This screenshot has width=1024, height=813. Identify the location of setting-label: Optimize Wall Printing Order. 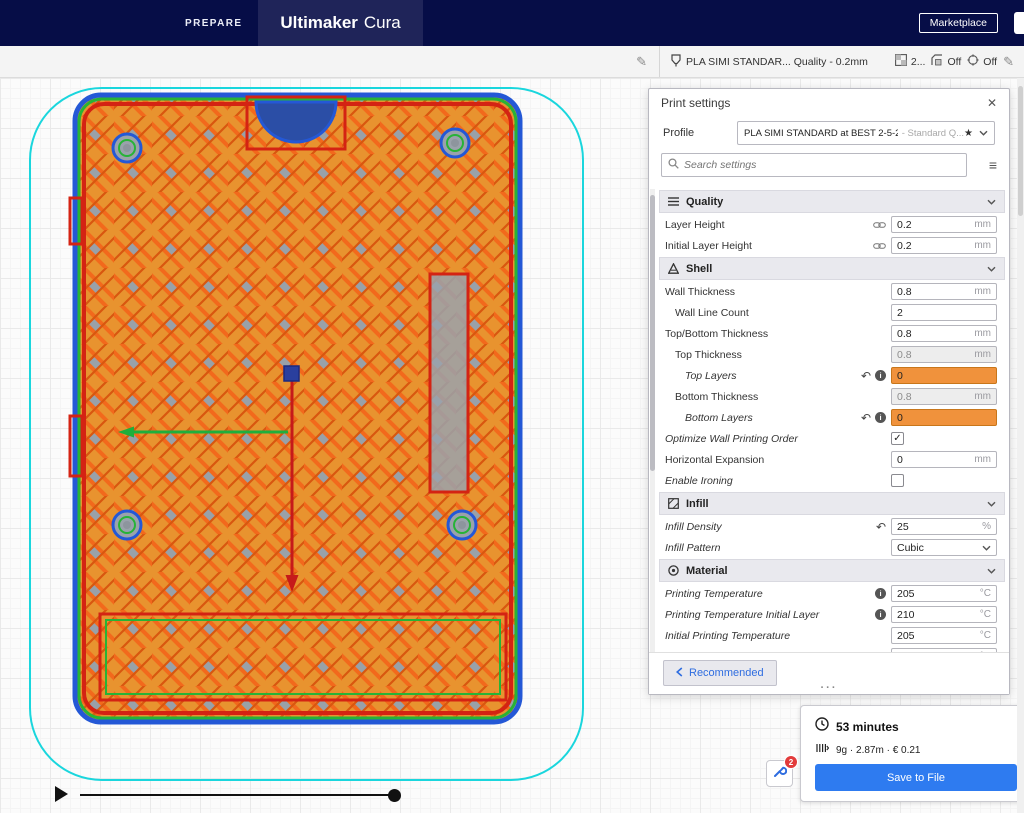
(731, 438).